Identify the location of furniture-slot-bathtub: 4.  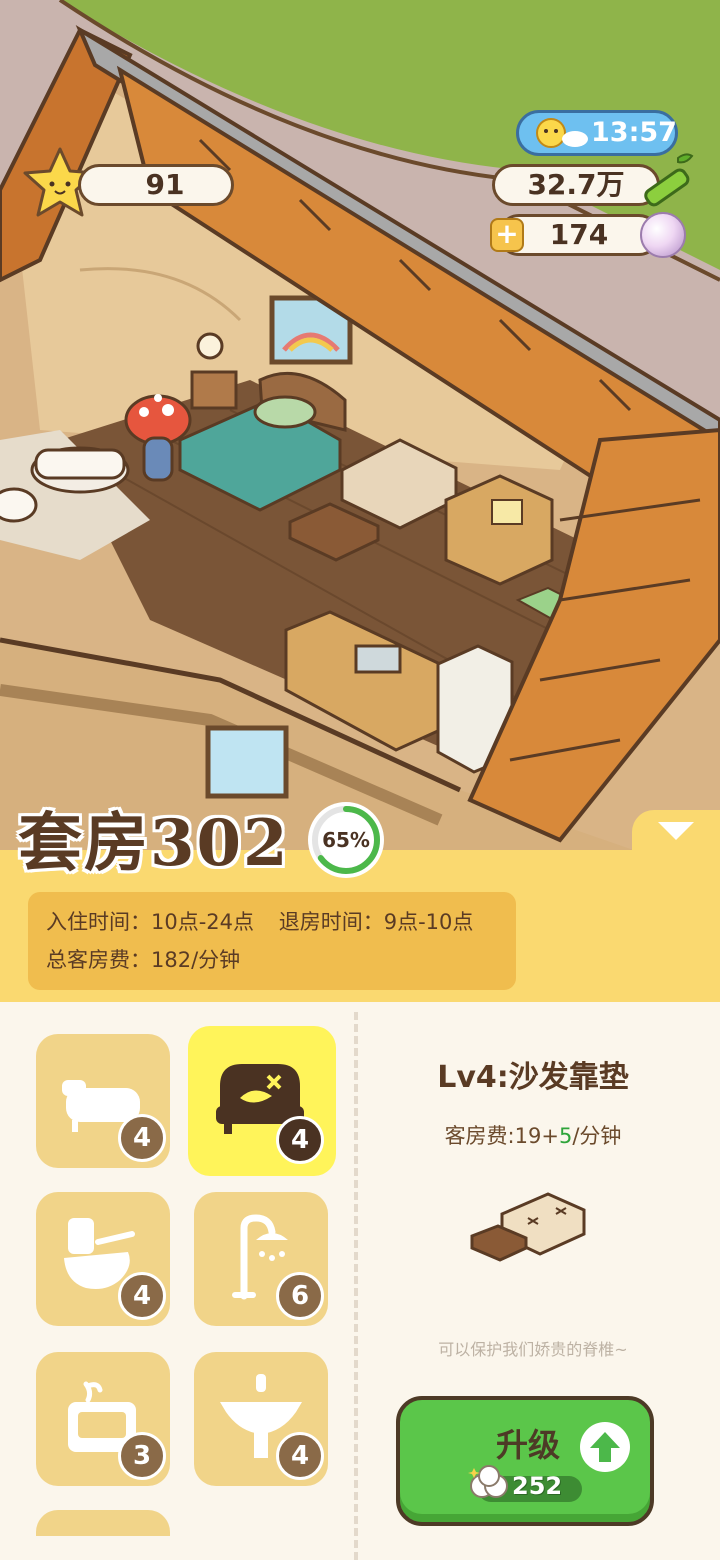
(103, 1101).